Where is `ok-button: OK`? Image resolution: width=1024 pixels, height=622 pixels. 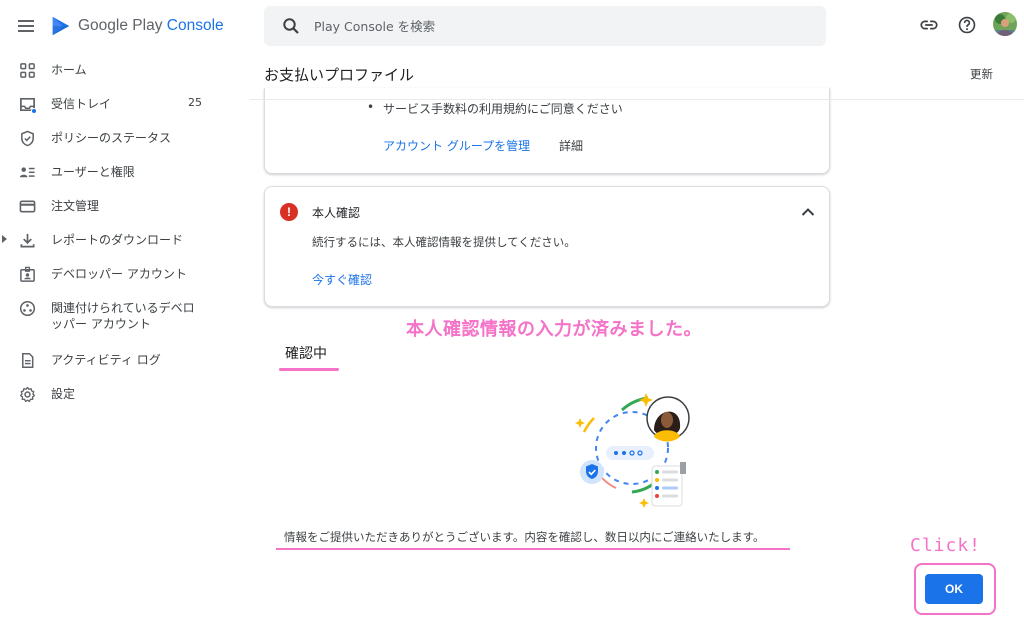 ok-button: OK is located at coordinates (954, 589).